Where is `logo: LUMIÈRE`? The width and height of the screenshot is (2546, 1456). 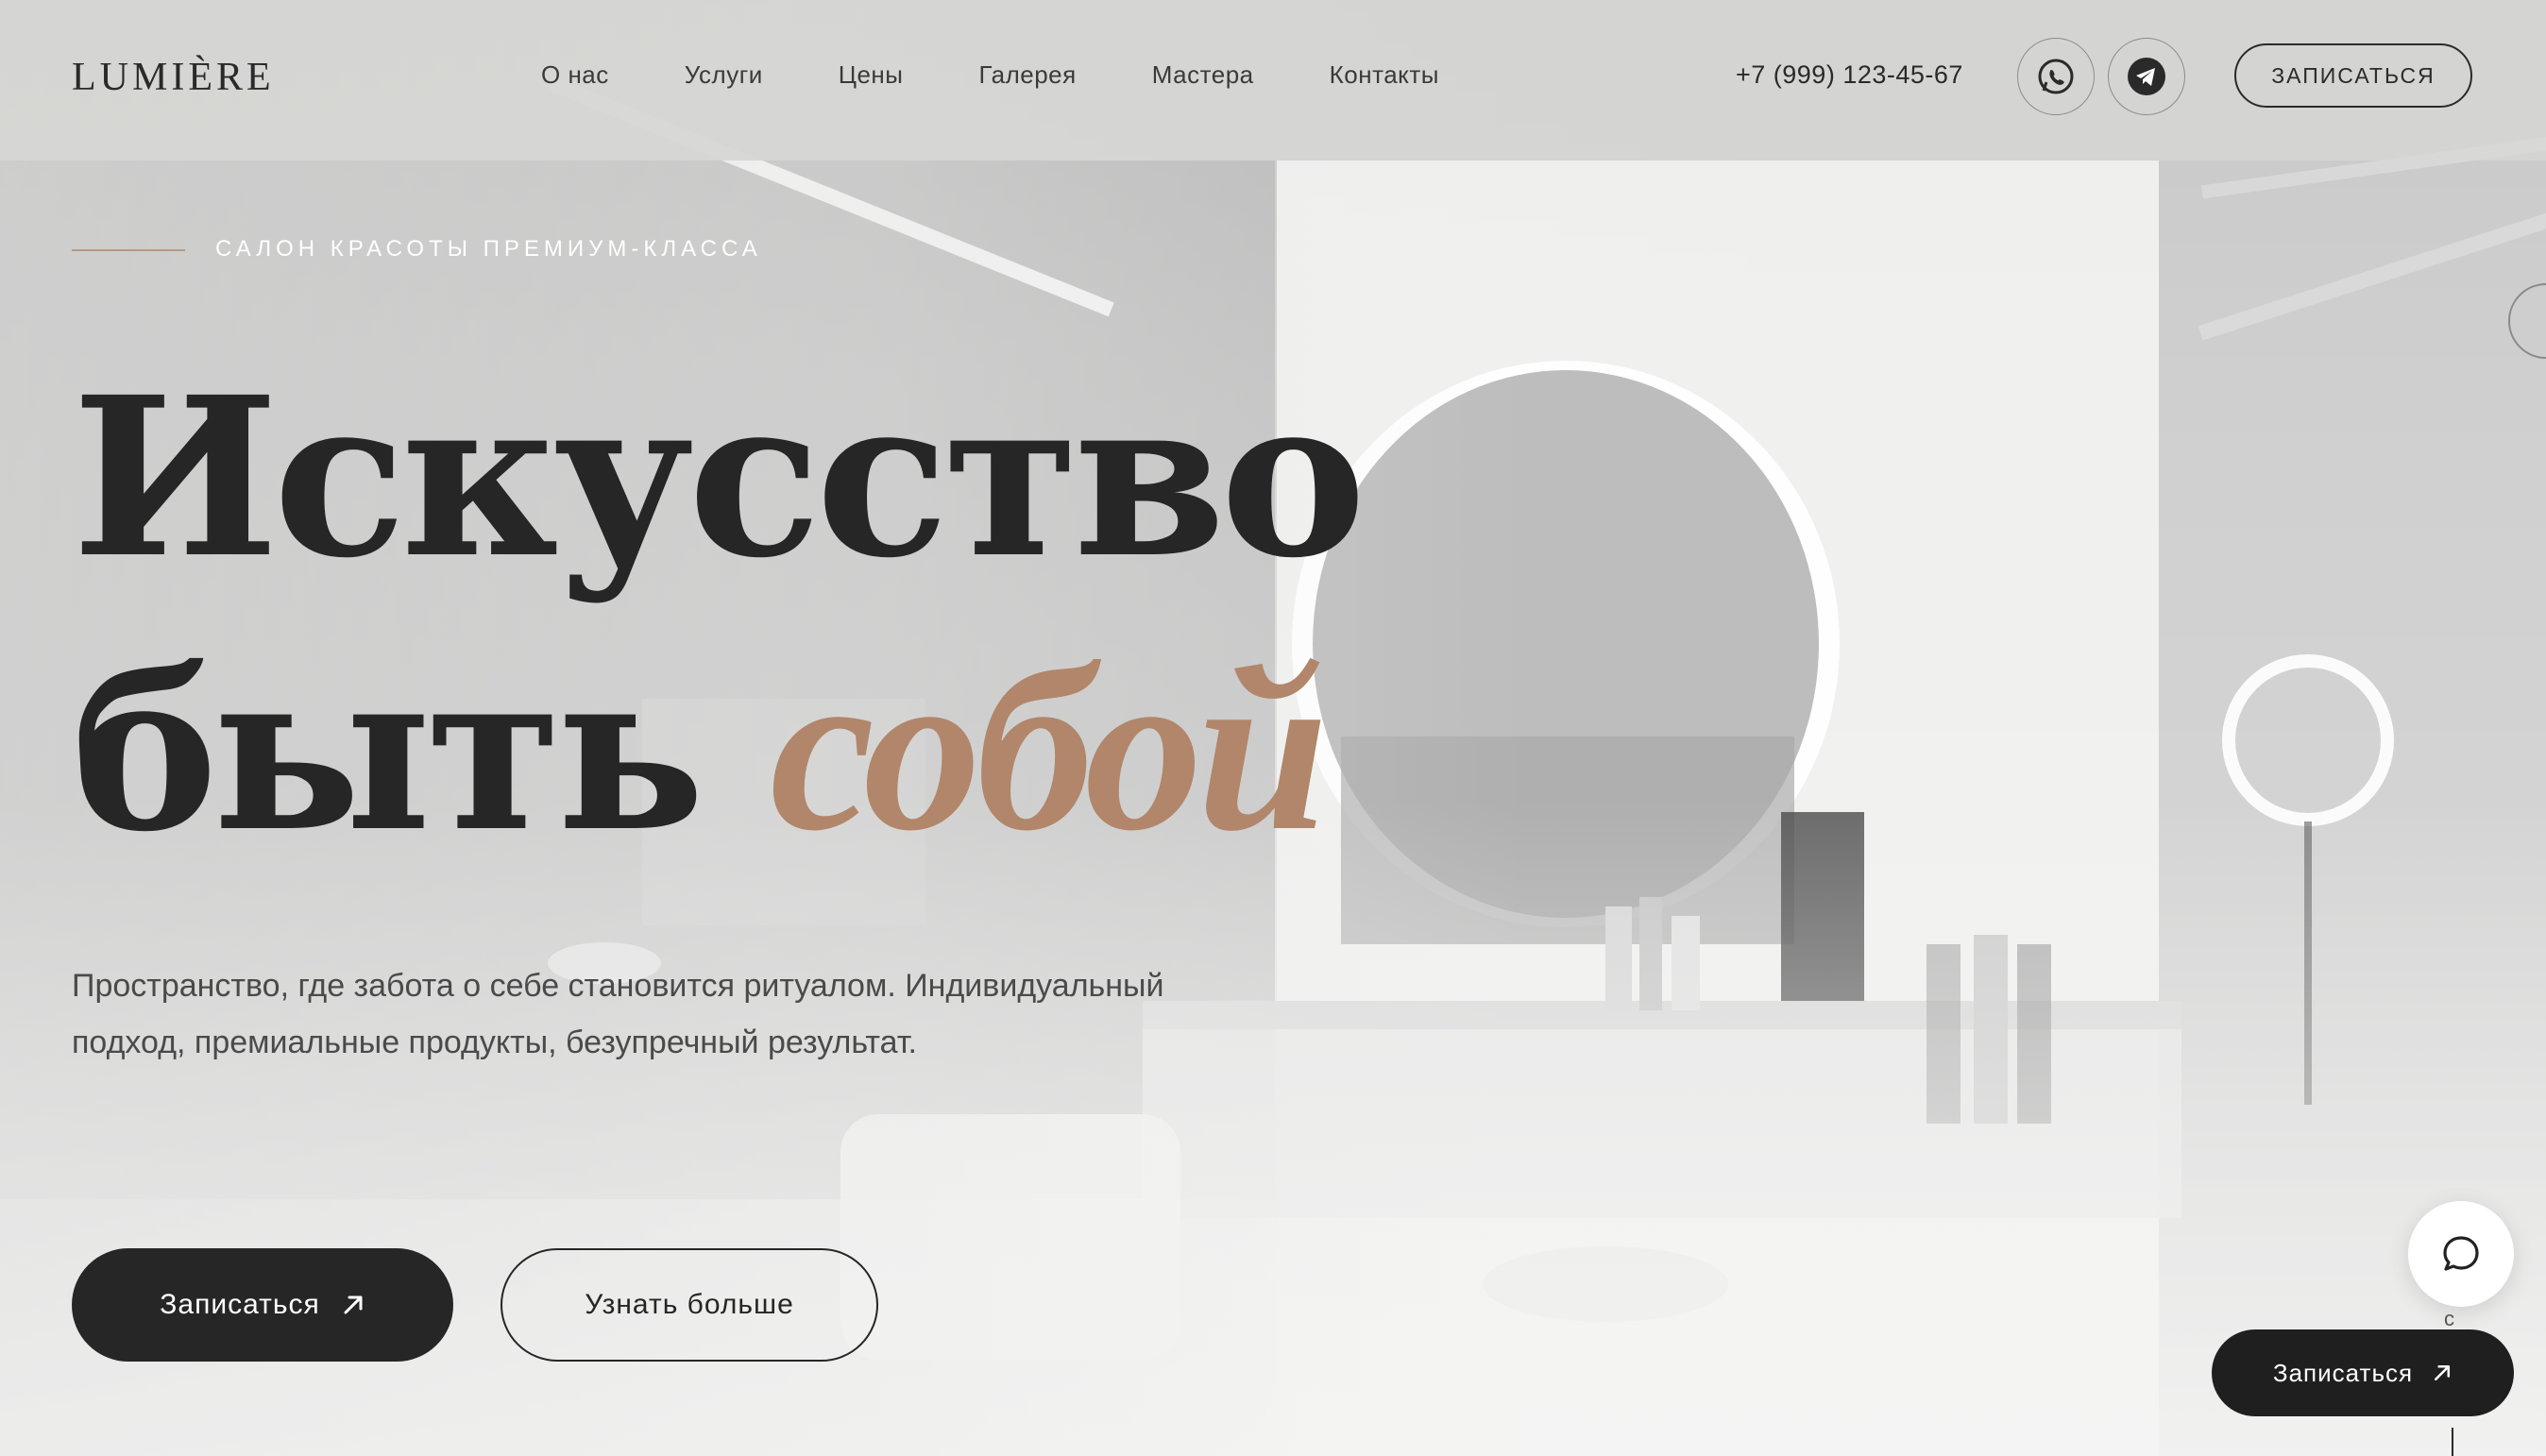
logo: LUMIÈRE is located at coordinates (173, 77).